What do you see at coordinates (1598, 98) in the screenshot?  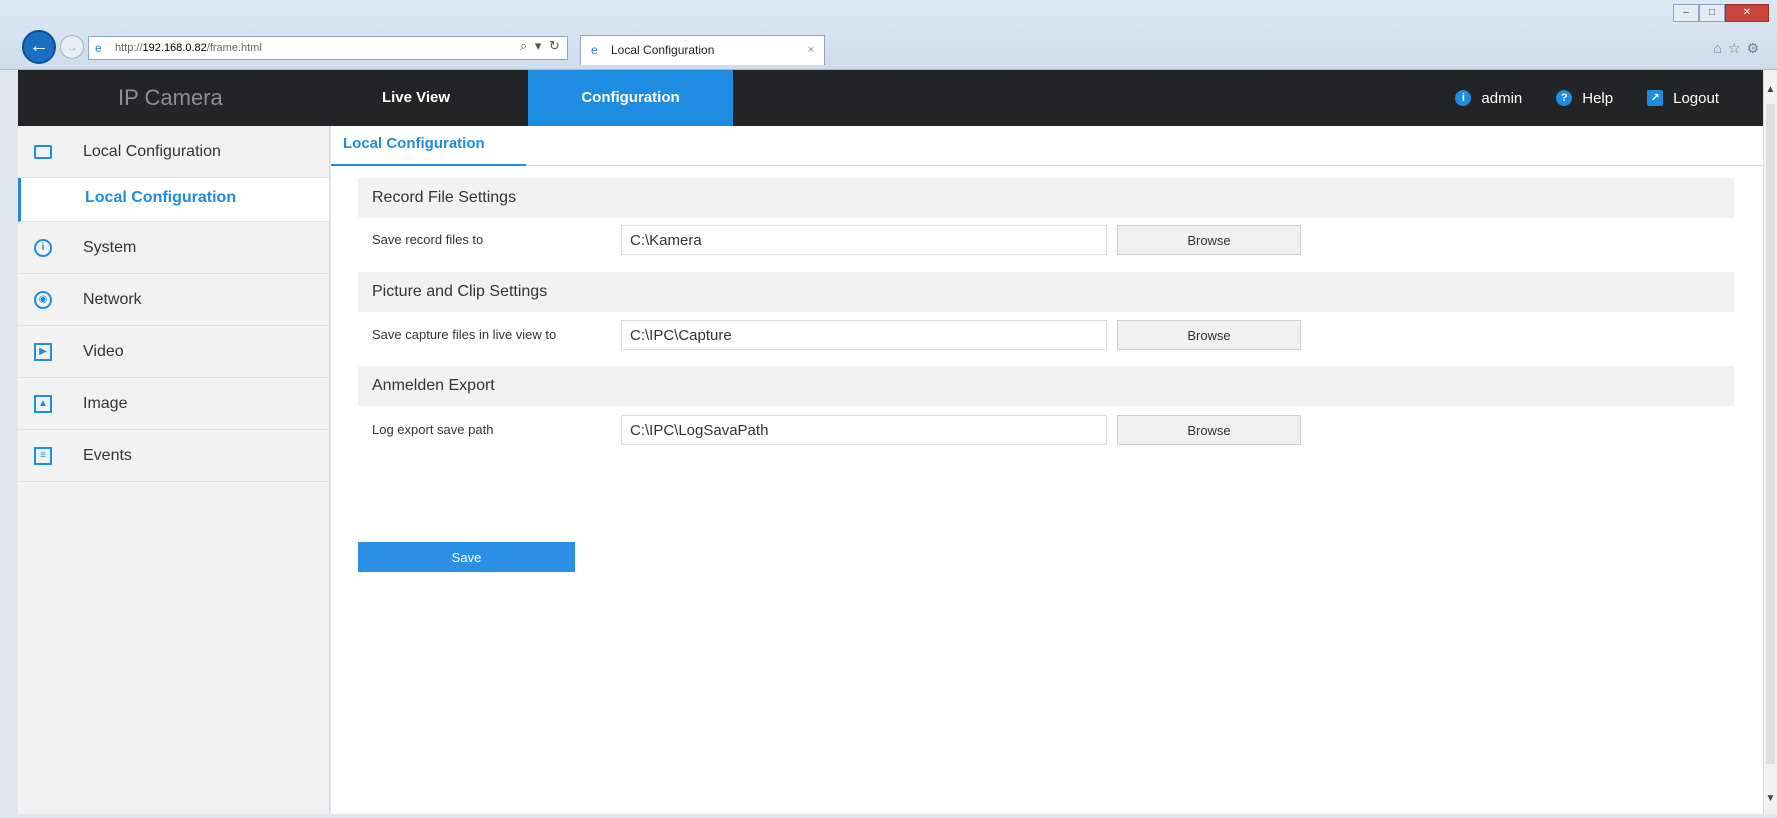 I see `help-label: Help` at bounding box center [1598, 98].